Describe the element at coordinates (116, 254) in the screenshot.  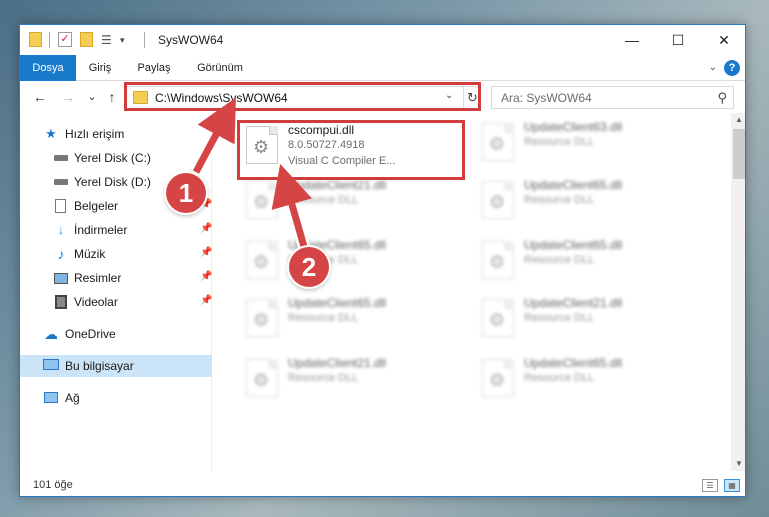
I see `sidebar-item-music: ♪ Müzik 📌` at that location.